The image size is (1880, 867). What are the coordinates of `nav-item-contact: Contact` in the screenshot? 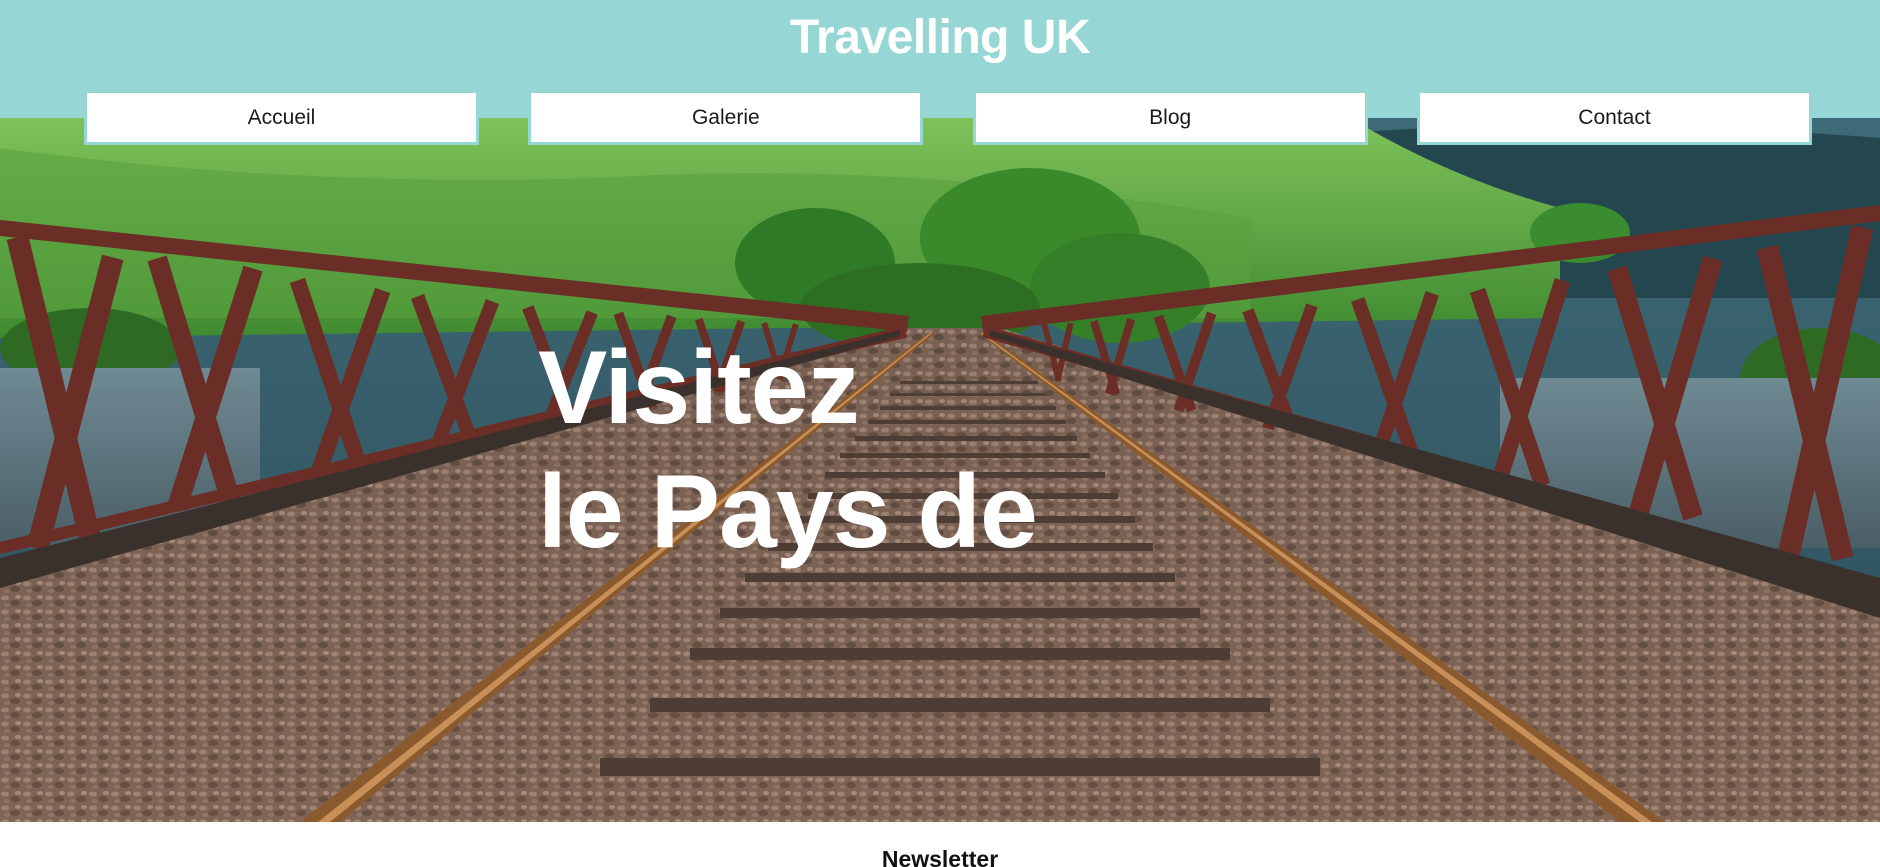 It's located at (1614, 119).